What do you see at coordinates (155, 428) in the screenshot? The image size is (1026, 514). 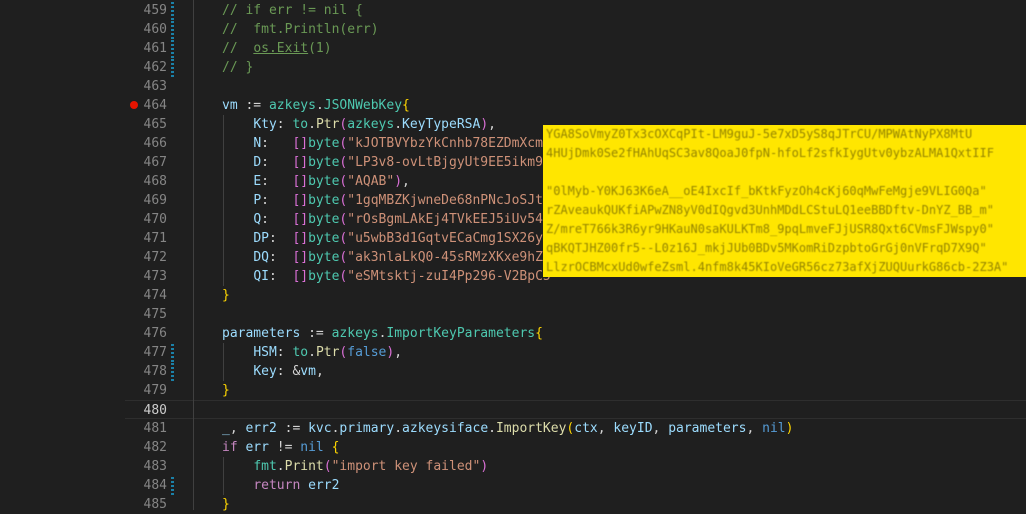 I see `line-number: 481` at bounding box center [155, 428].